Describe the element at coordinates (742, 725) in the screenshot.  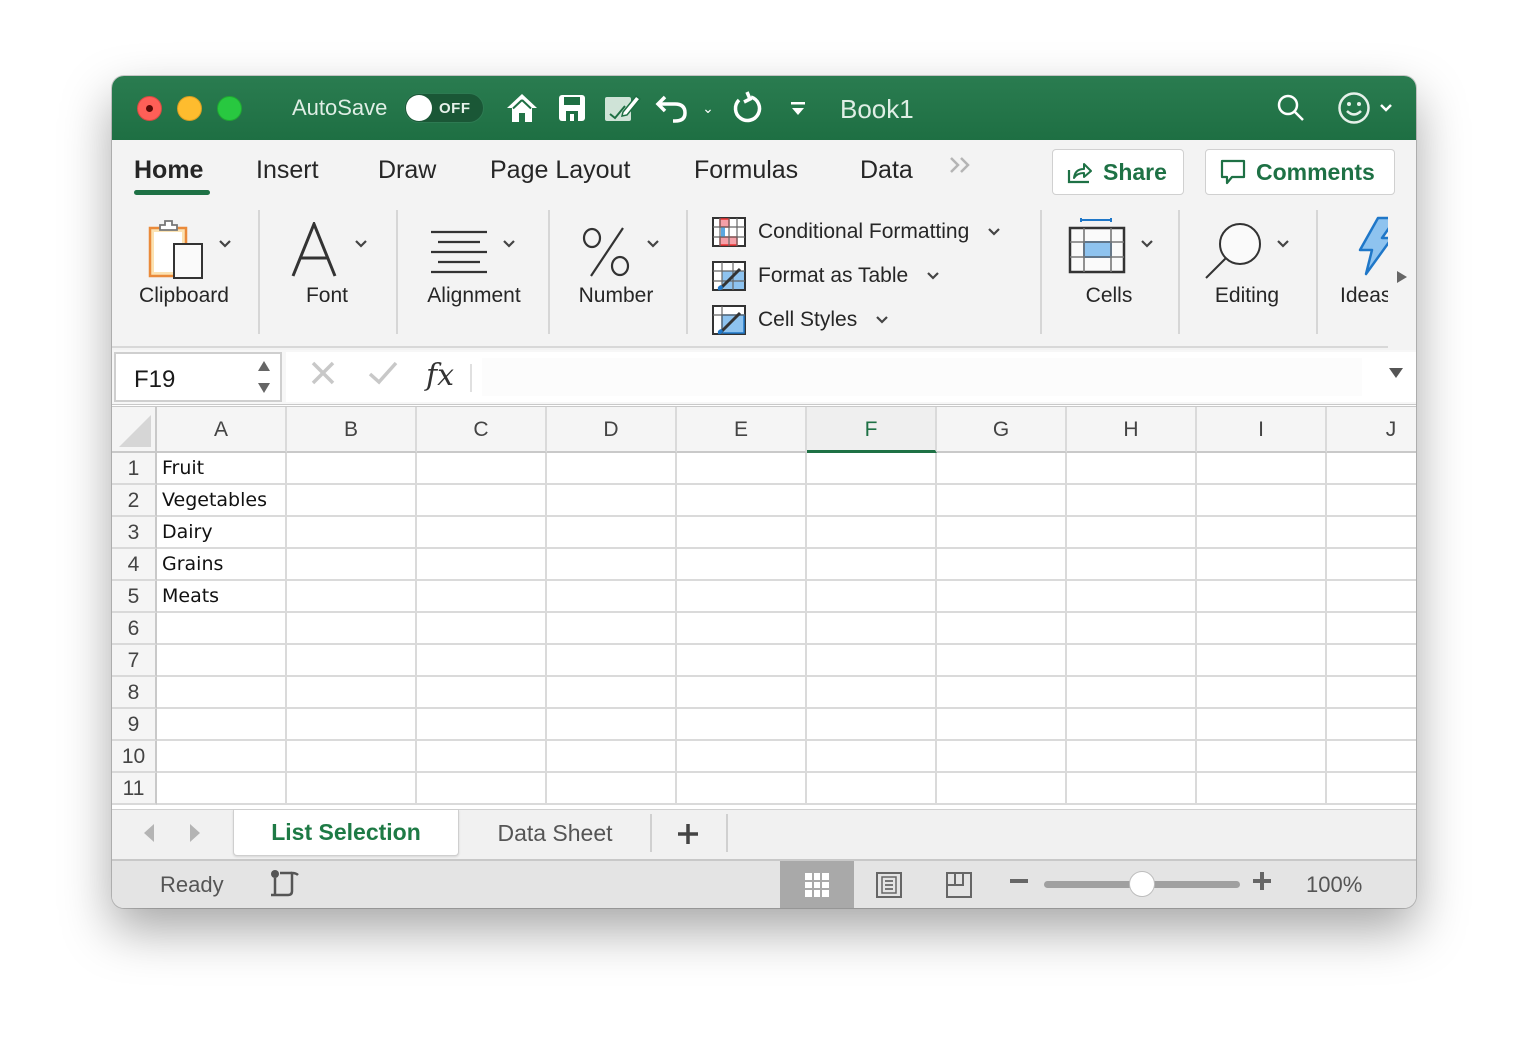
I see `cell-e9` at that location.